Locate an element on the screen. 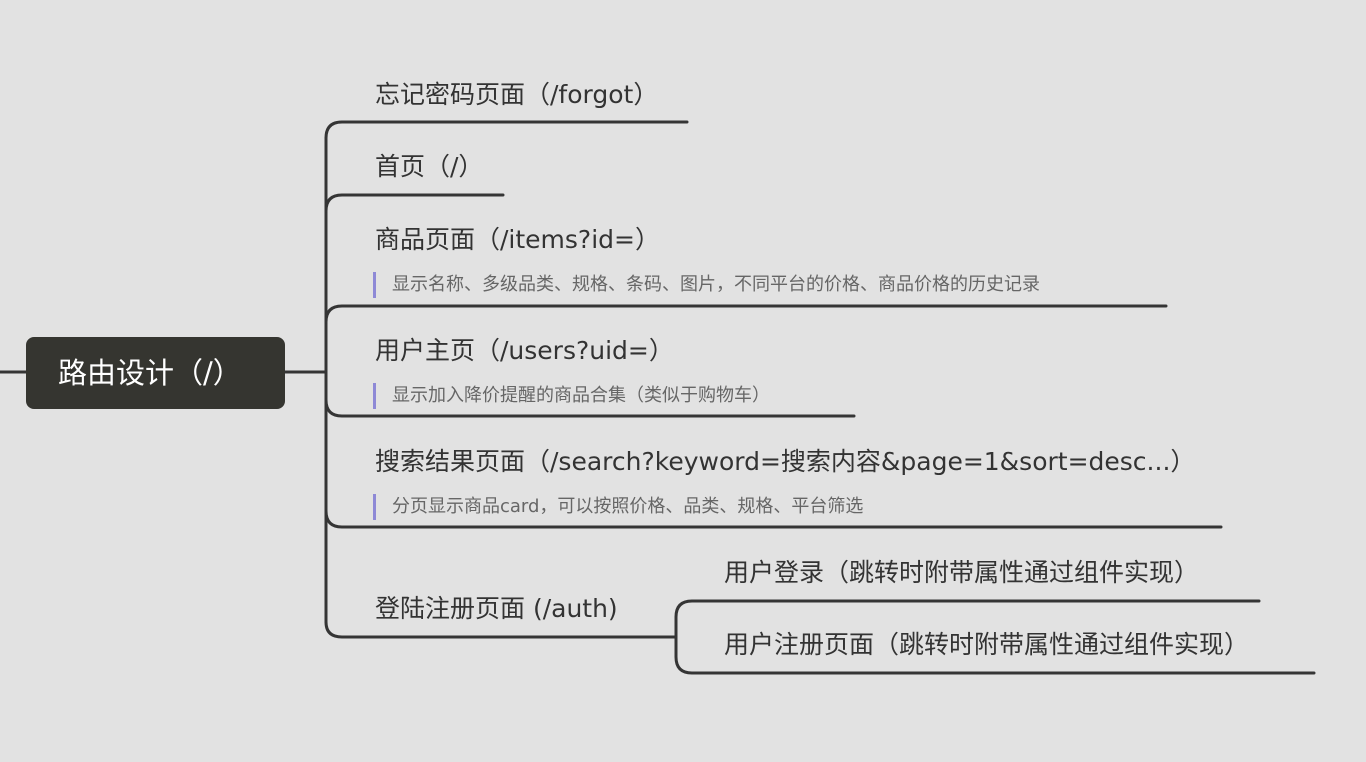 The image size is (1366, 762). topic-items-page: 商品页面（/items?id=） is located at coordinates (517, 240).